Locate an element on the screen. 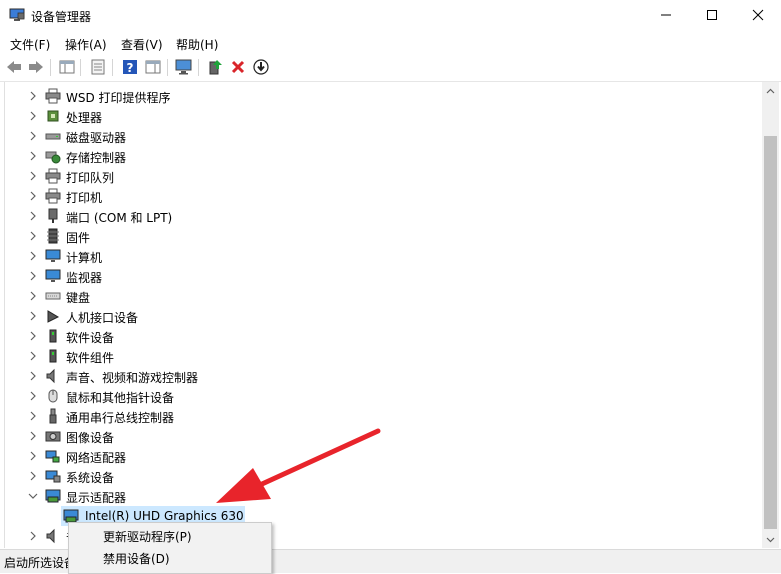 This screenshot has height=574, width=781. scan-hardware-button is located at coordinates (184, 67).